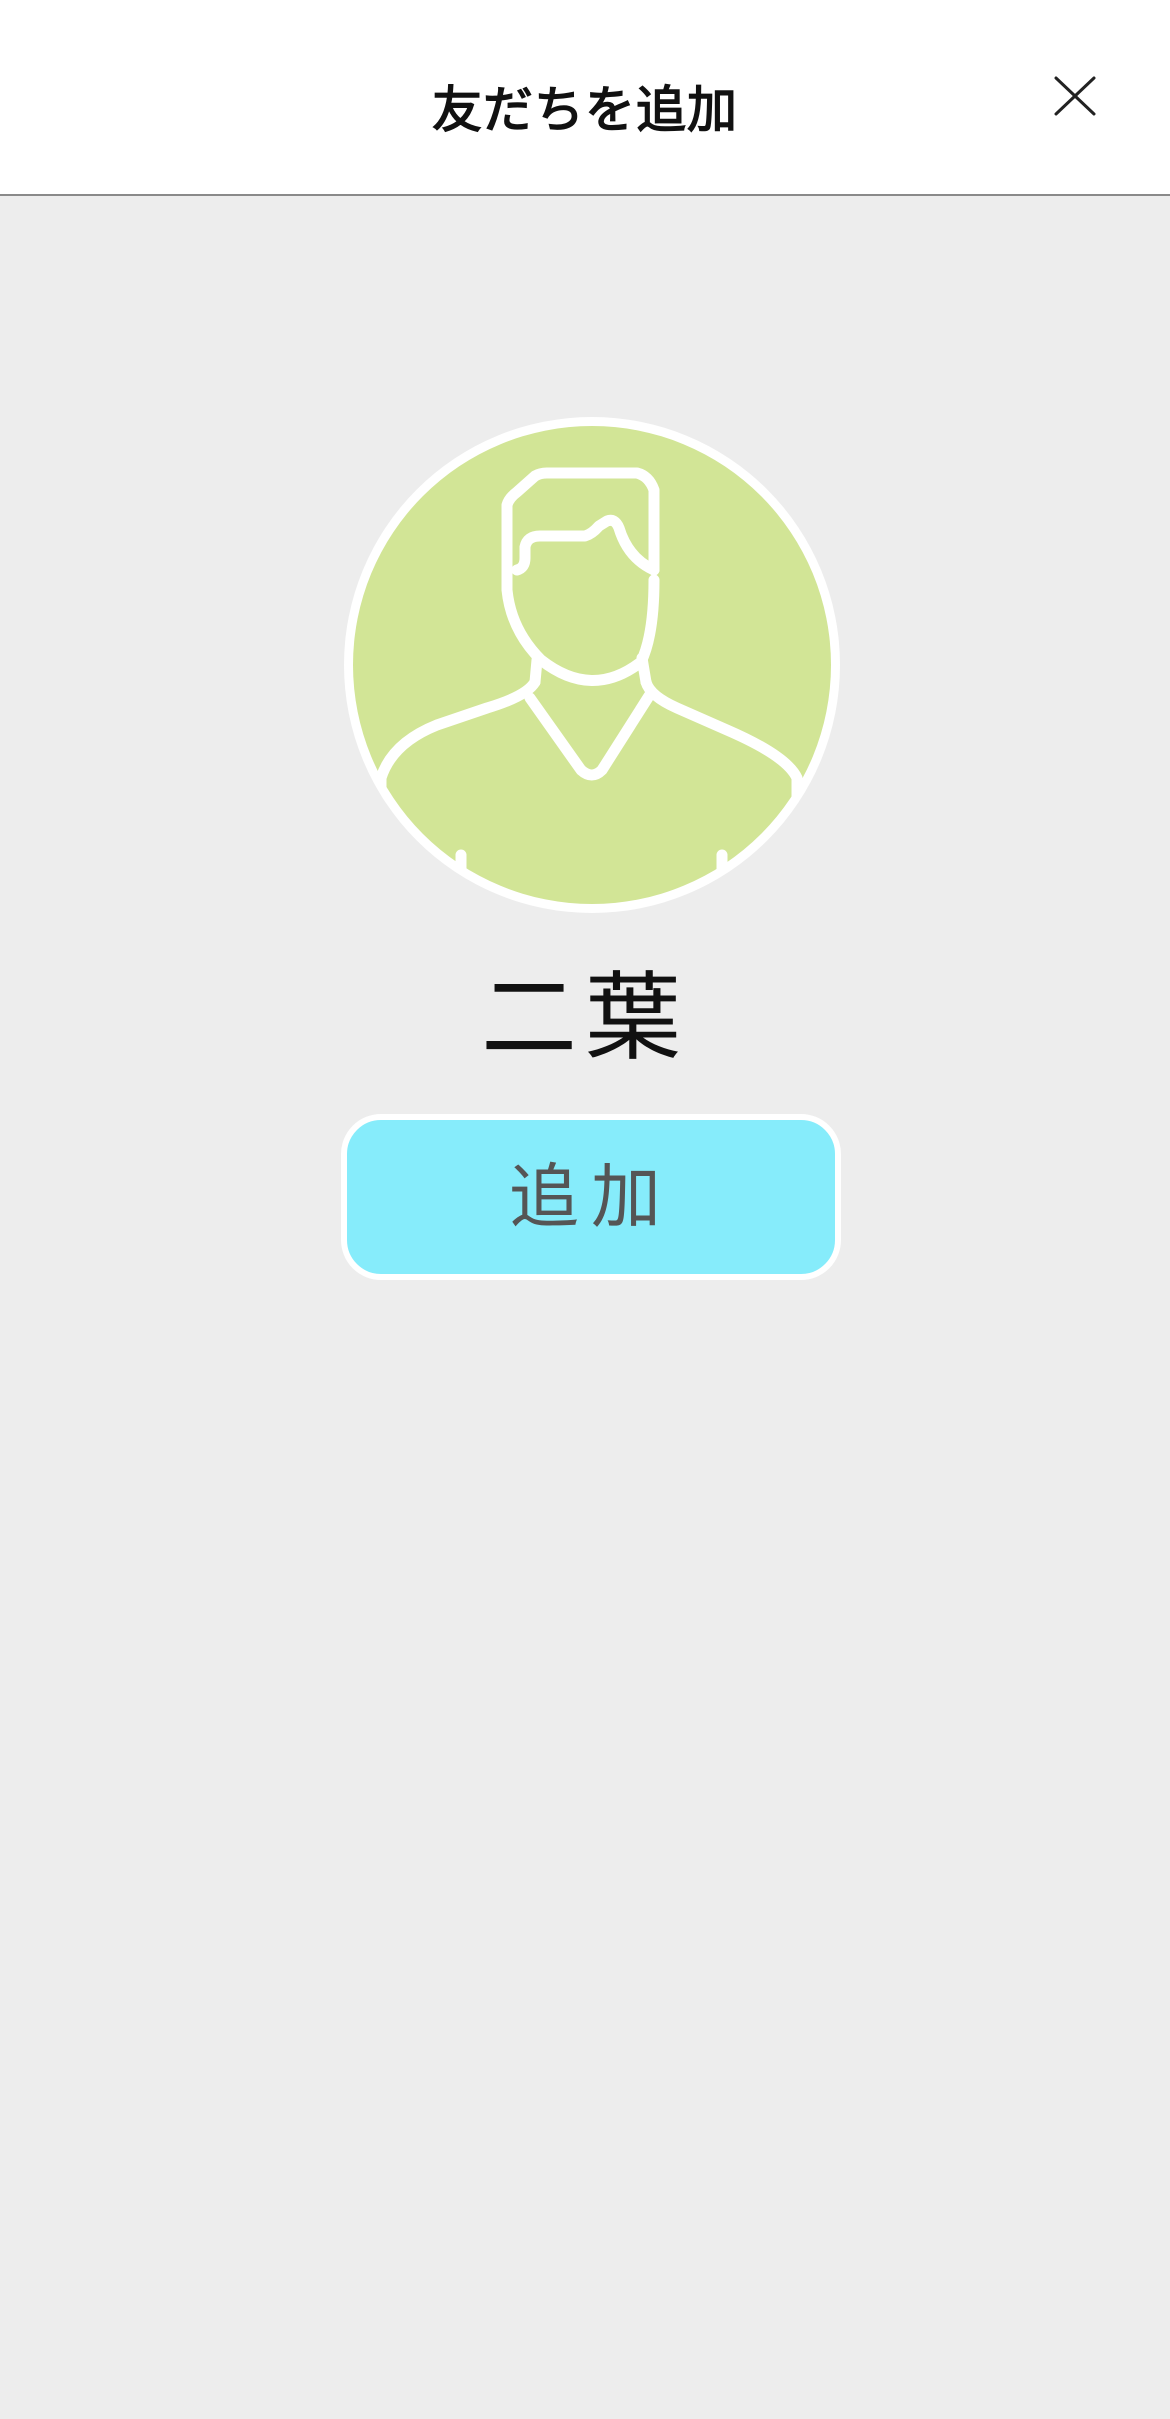  I want to click on close-button, so click(1075, 96).